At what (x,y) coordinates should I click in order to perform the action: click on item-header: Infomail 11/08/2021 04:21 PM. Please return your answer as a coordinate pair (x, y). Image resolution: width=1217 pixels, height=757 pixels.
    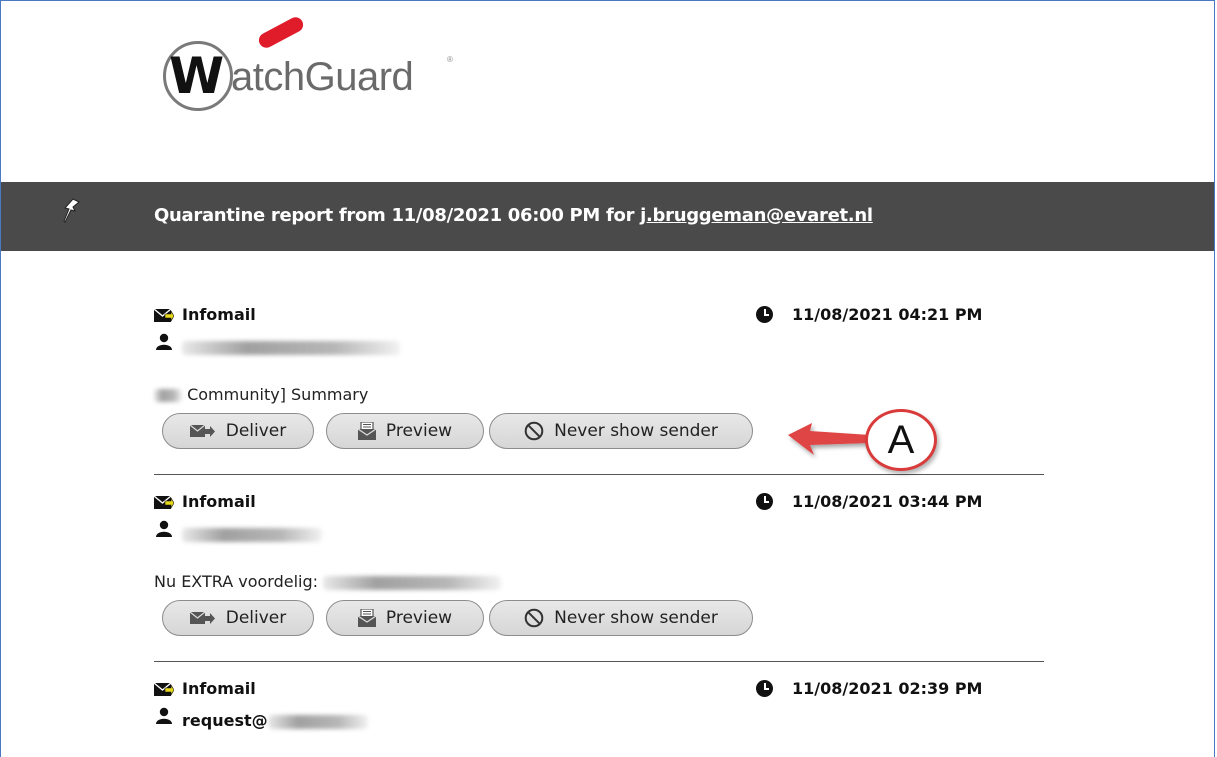
    Looking at the image, I should click on (599, 317).